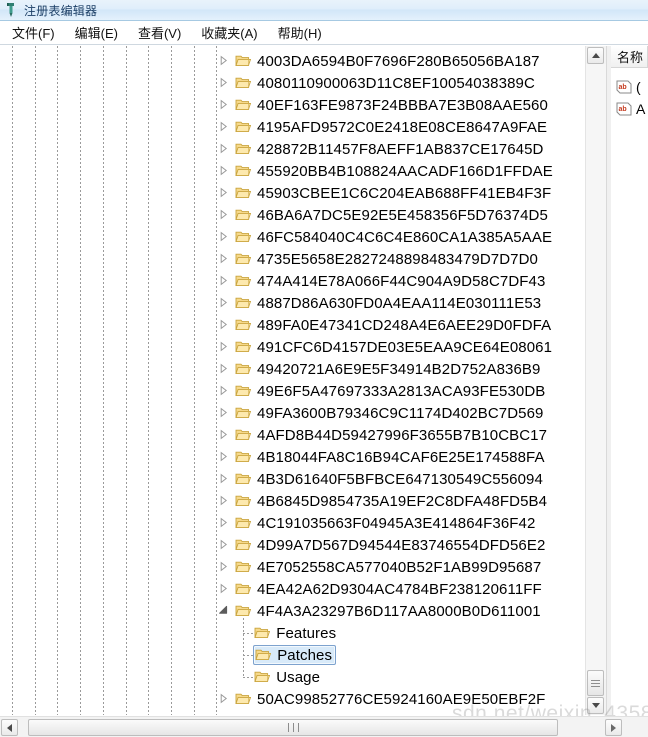 The image size is (648, 737). I want to click on tree-item: Usage, so click(292, 677).